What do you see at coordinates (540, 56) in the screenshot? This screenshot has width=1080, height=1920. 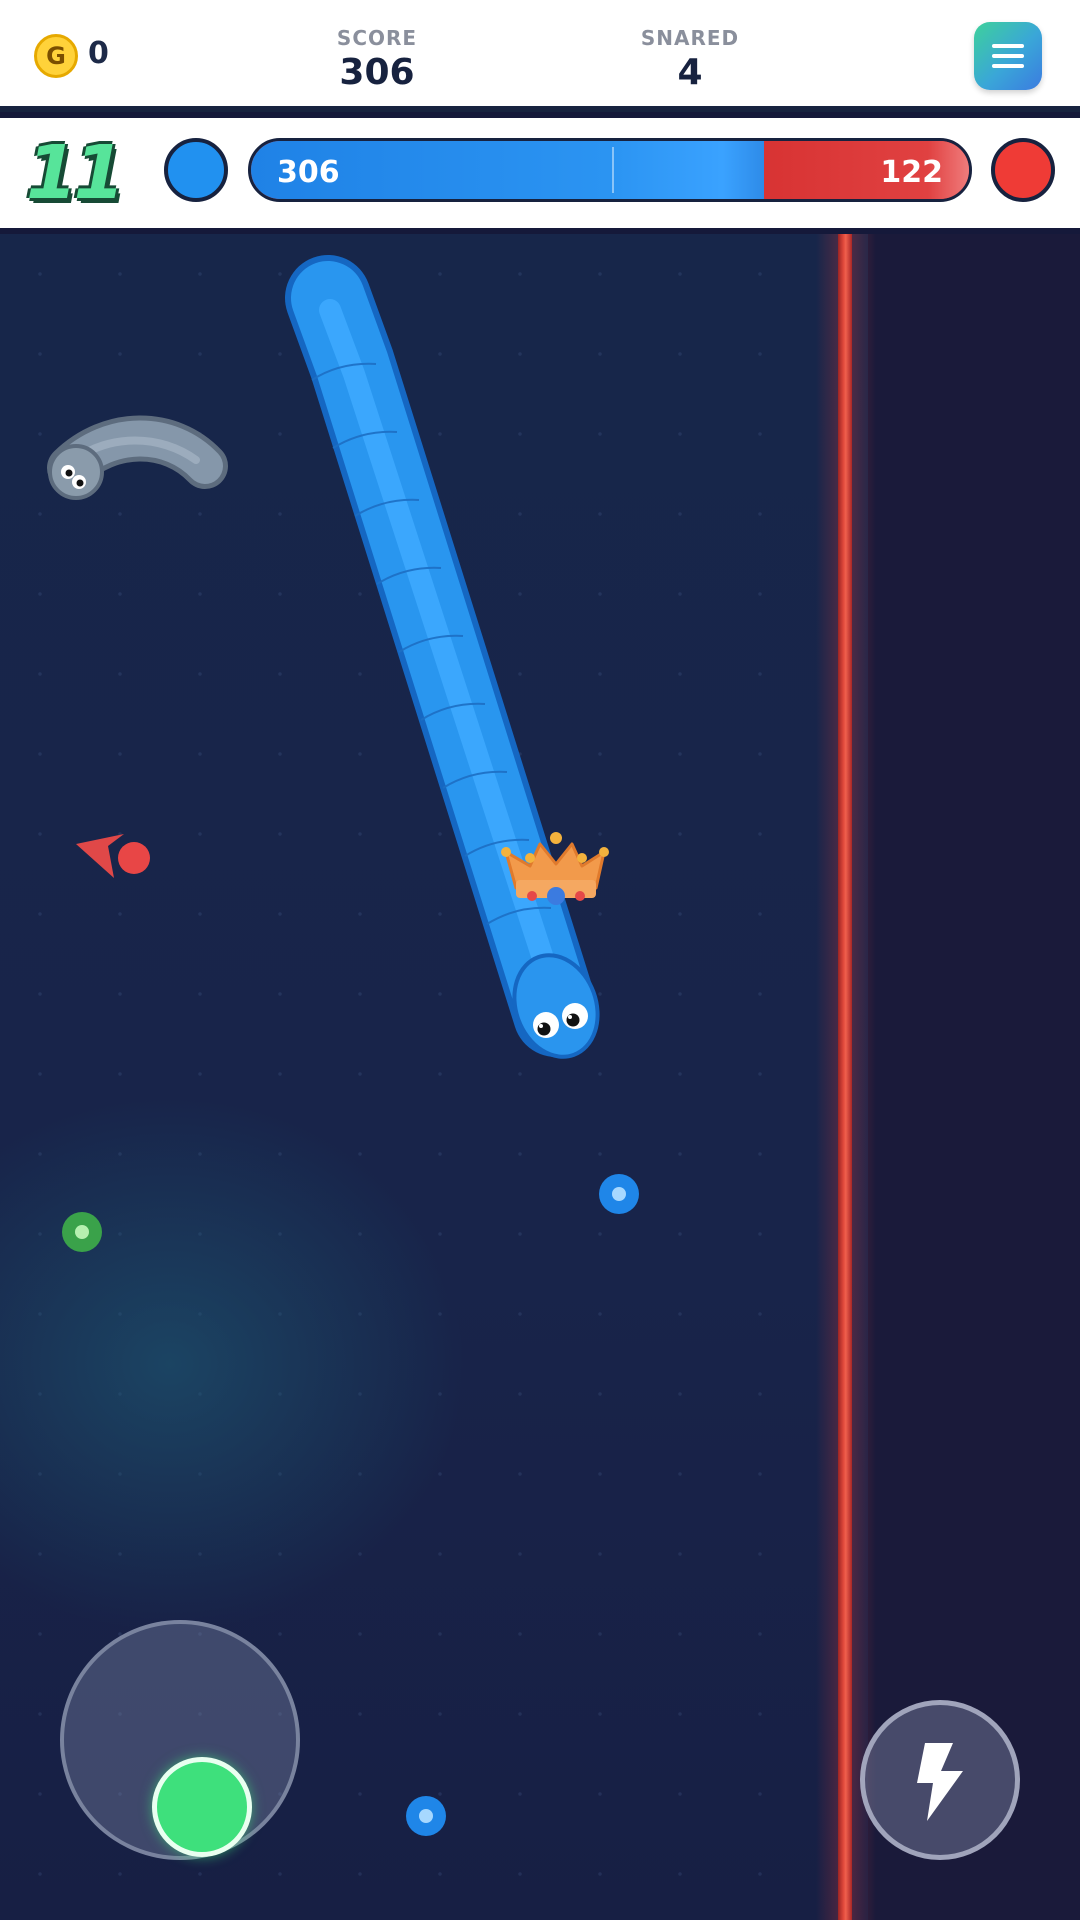 I see `top-hud: G 0 SCORE 306 SNARED 4` at bounding box center [540, 56].